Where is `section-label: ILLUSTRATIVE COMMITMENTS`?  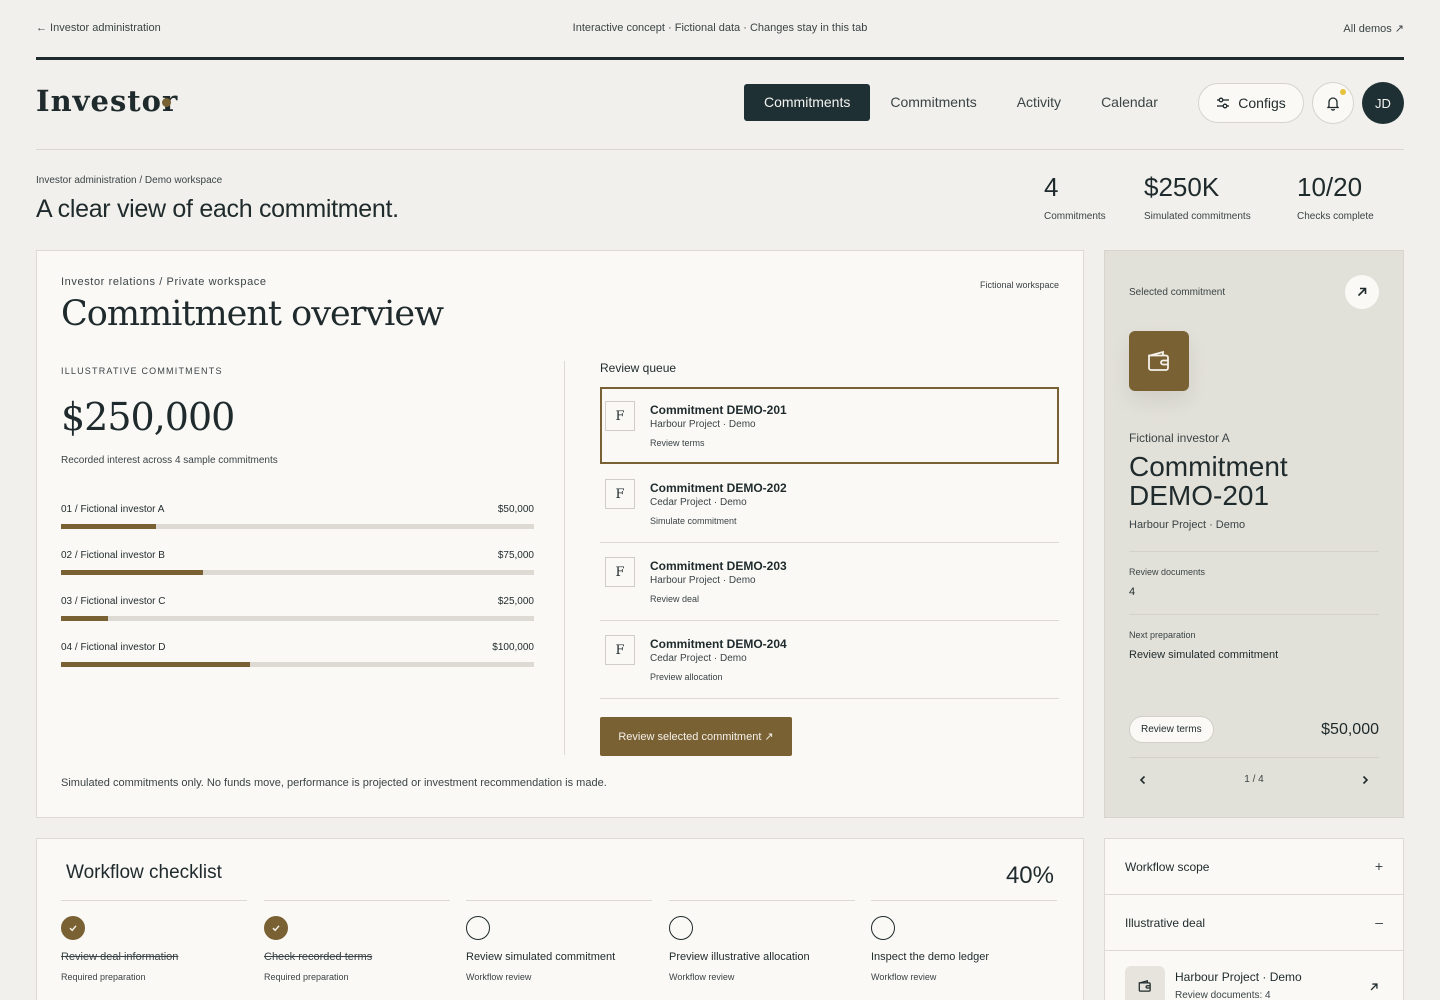
section-label: ILLUSTRATIVE COMMITMENTS is located at coordinates (142, 371).